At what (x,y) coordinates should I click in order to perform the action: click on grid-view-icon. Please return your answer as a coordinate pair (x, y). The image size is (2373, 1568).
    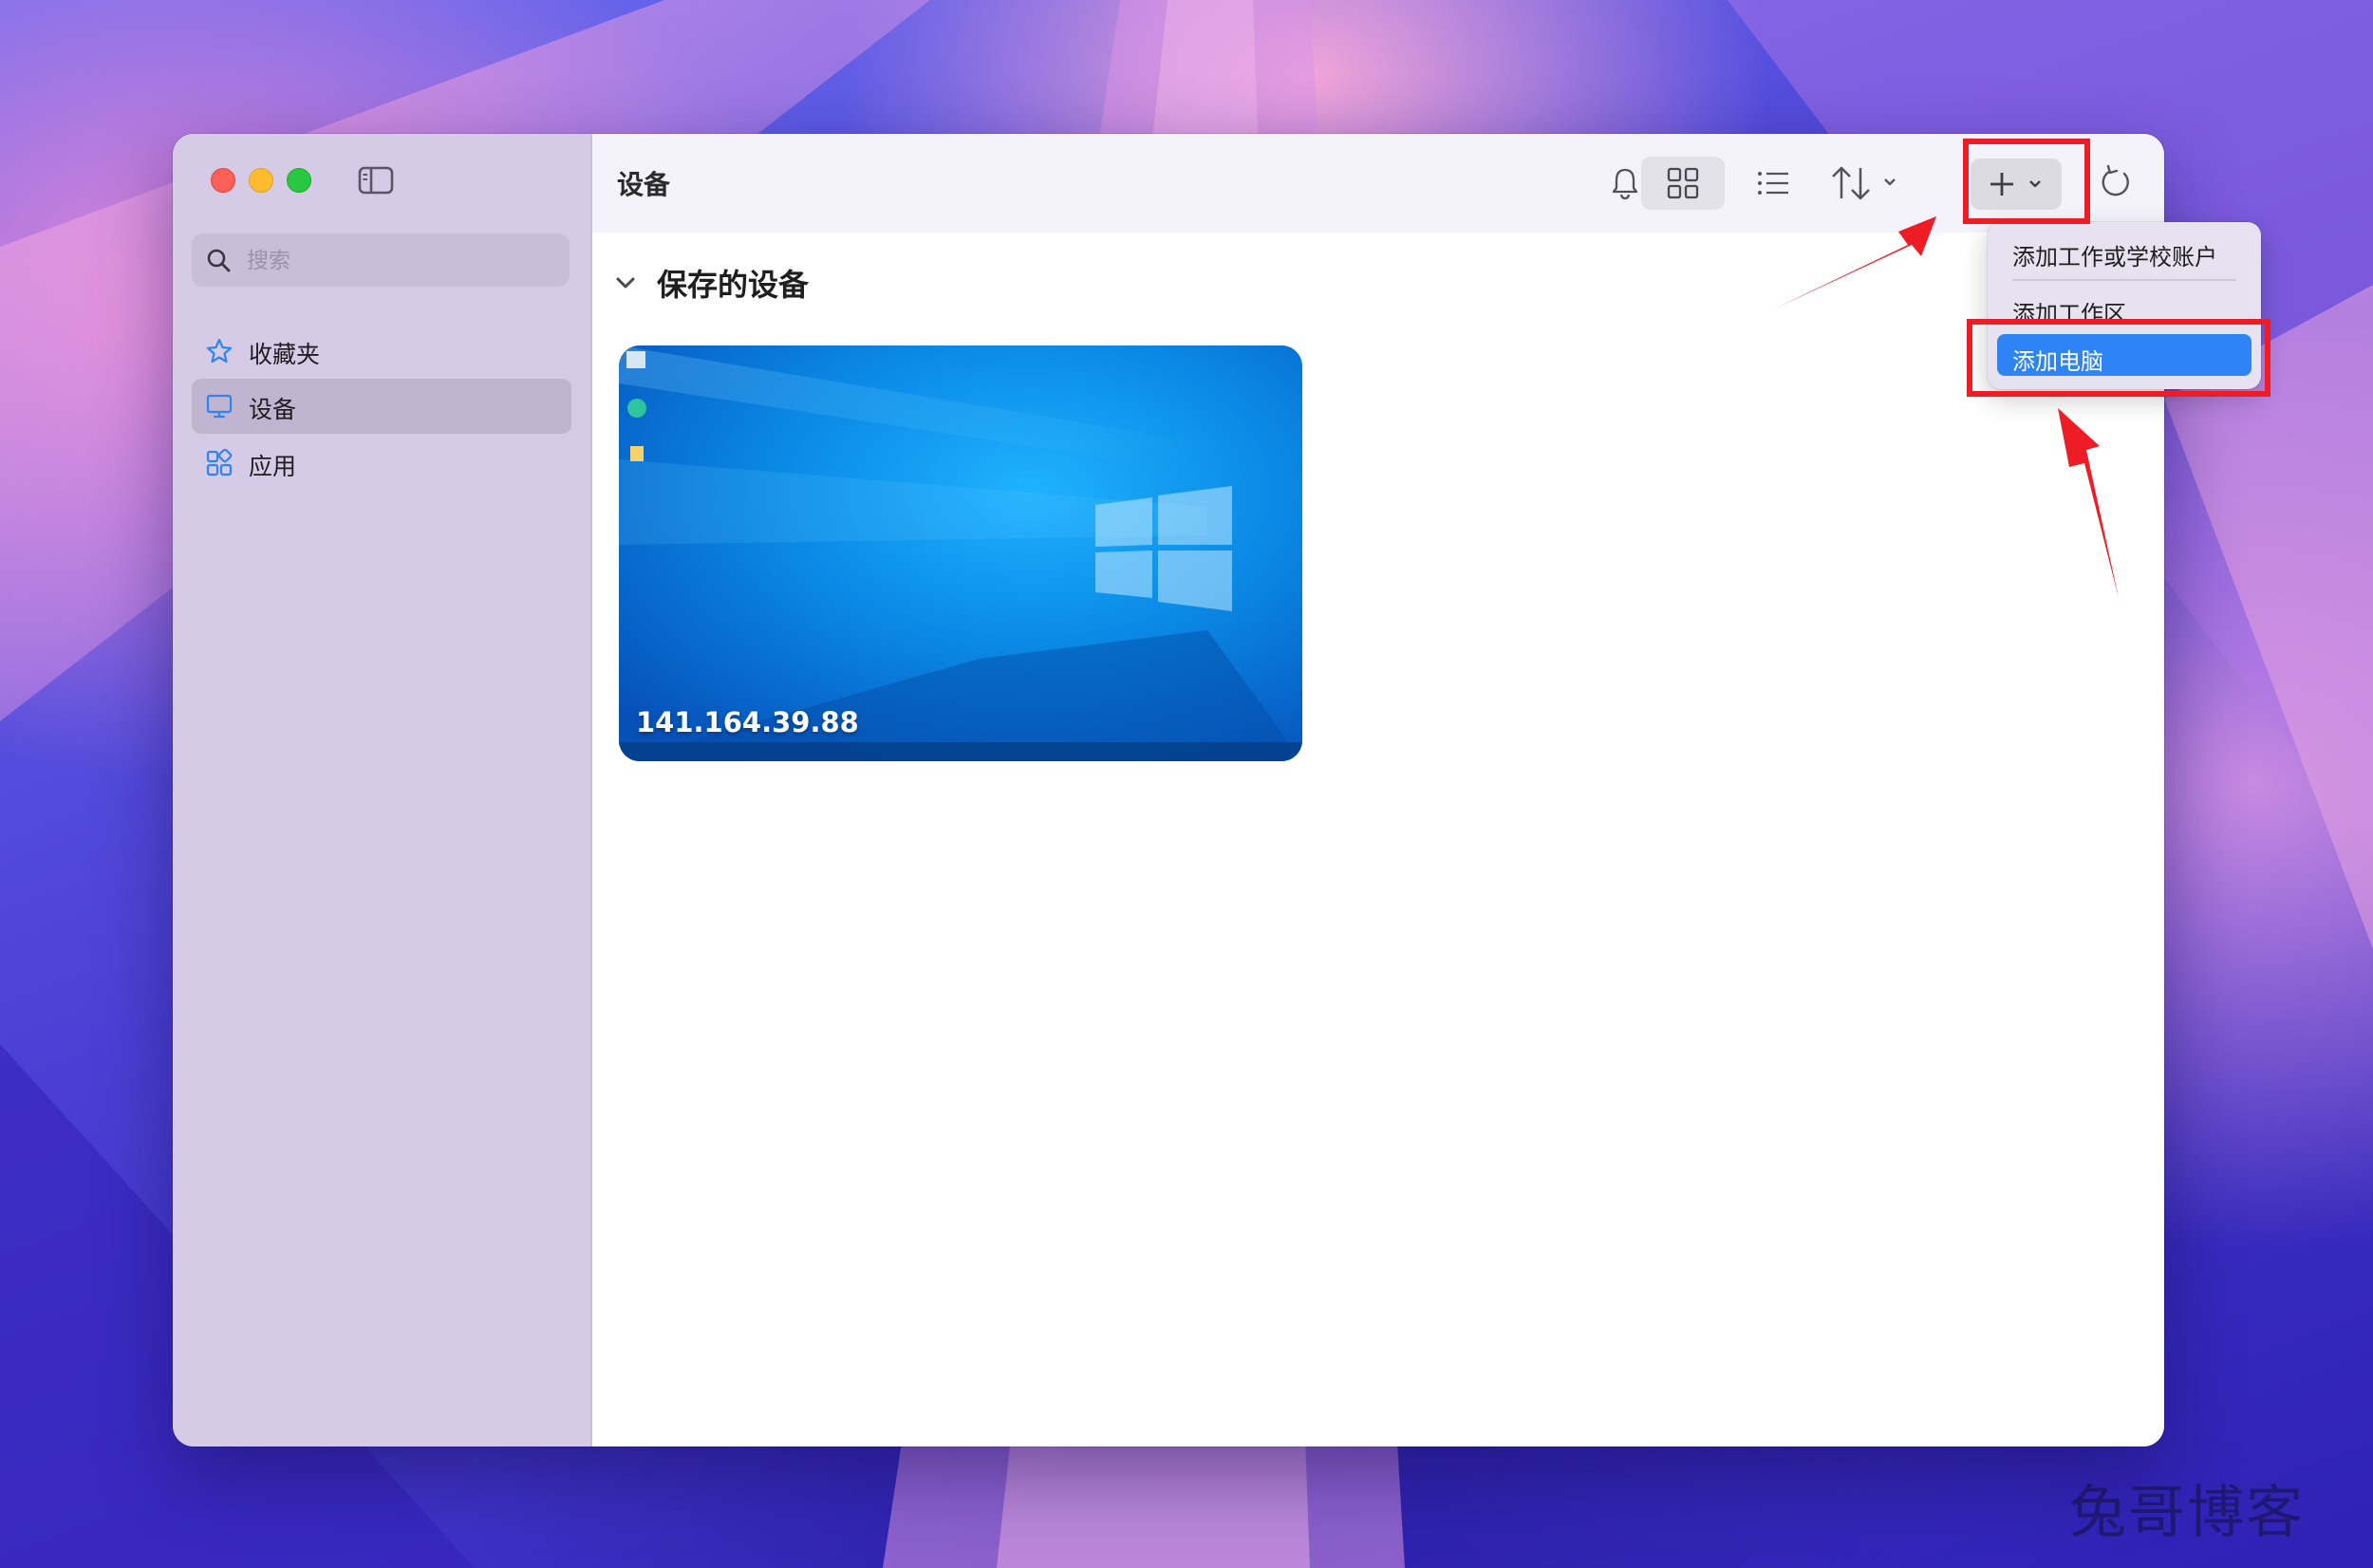
    Looking at the image, I should click on (1683, 183).